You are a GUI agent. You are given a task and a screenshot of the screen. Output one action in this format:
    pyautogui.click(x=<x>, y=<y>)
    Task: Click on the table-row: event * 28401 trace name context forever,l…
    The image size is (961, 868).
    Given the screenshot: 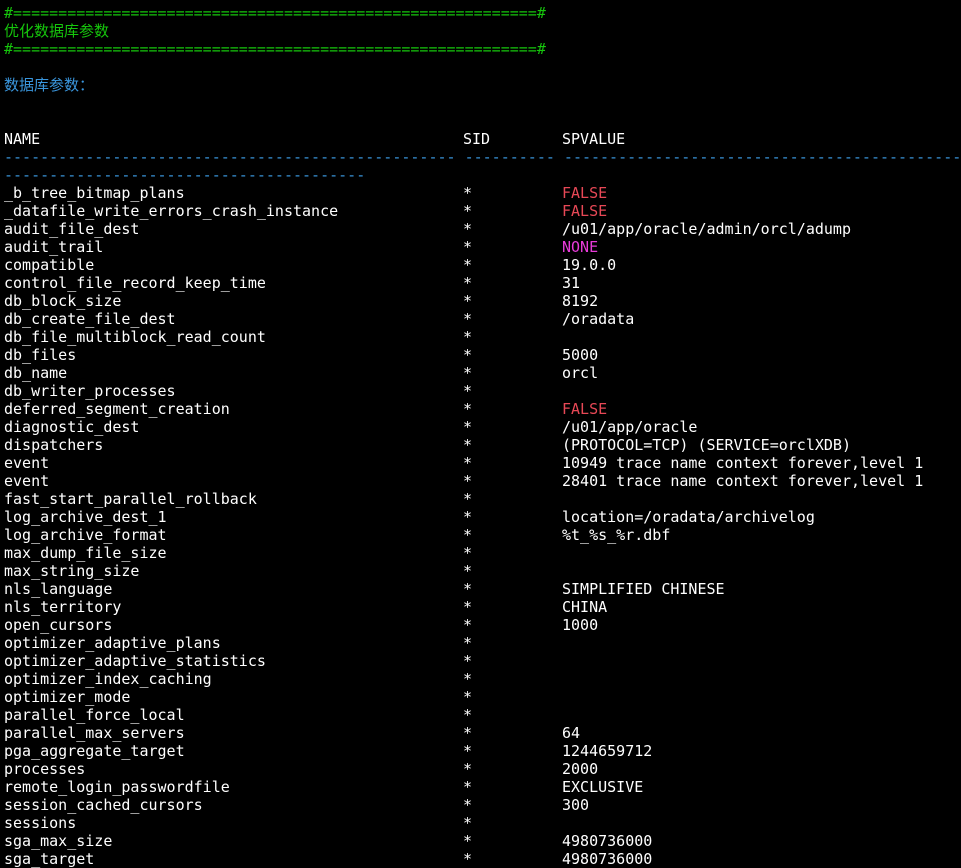 What is the action you would take?
    pyautogui.click(x=480, y=481)
    